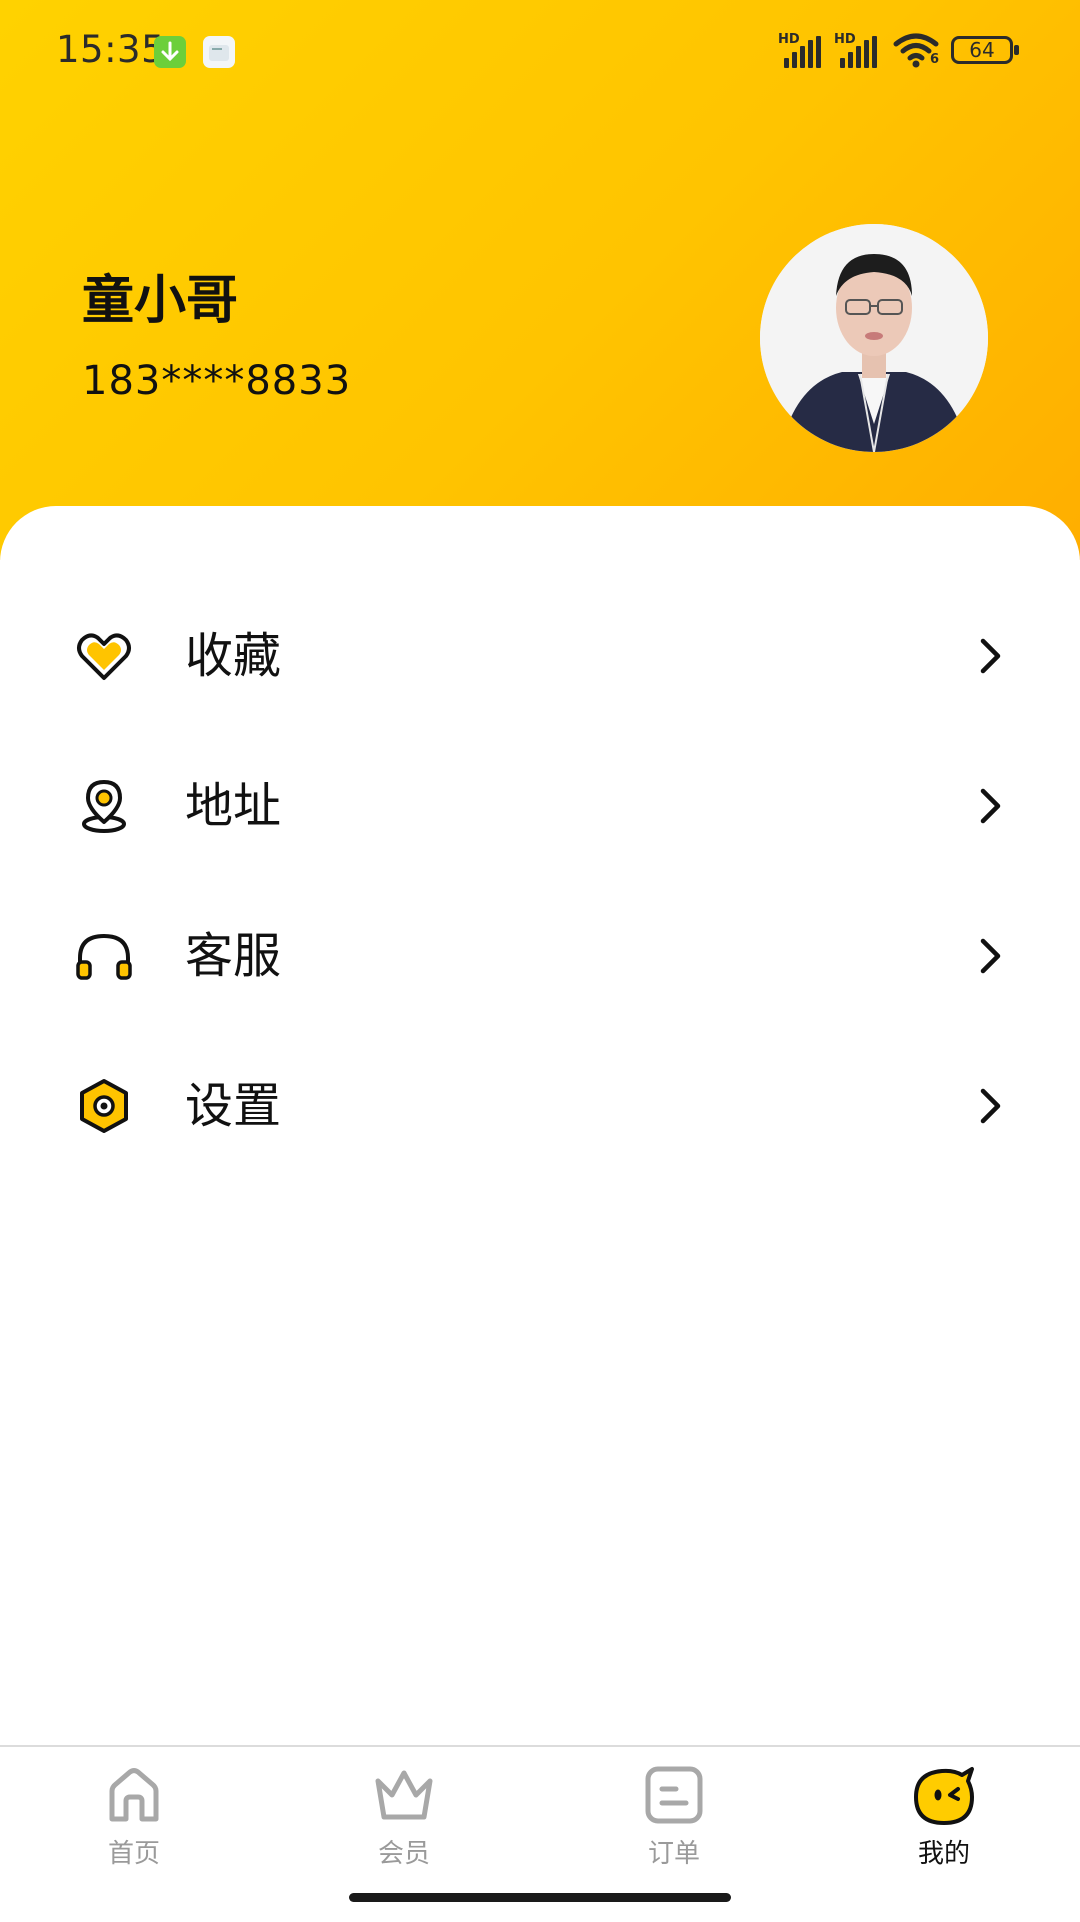 The width and height of the screenshot is (1080, 1922). Describe the element at coordinates (1016, 50) in the screenshot. I see `battery-tip` at that location.